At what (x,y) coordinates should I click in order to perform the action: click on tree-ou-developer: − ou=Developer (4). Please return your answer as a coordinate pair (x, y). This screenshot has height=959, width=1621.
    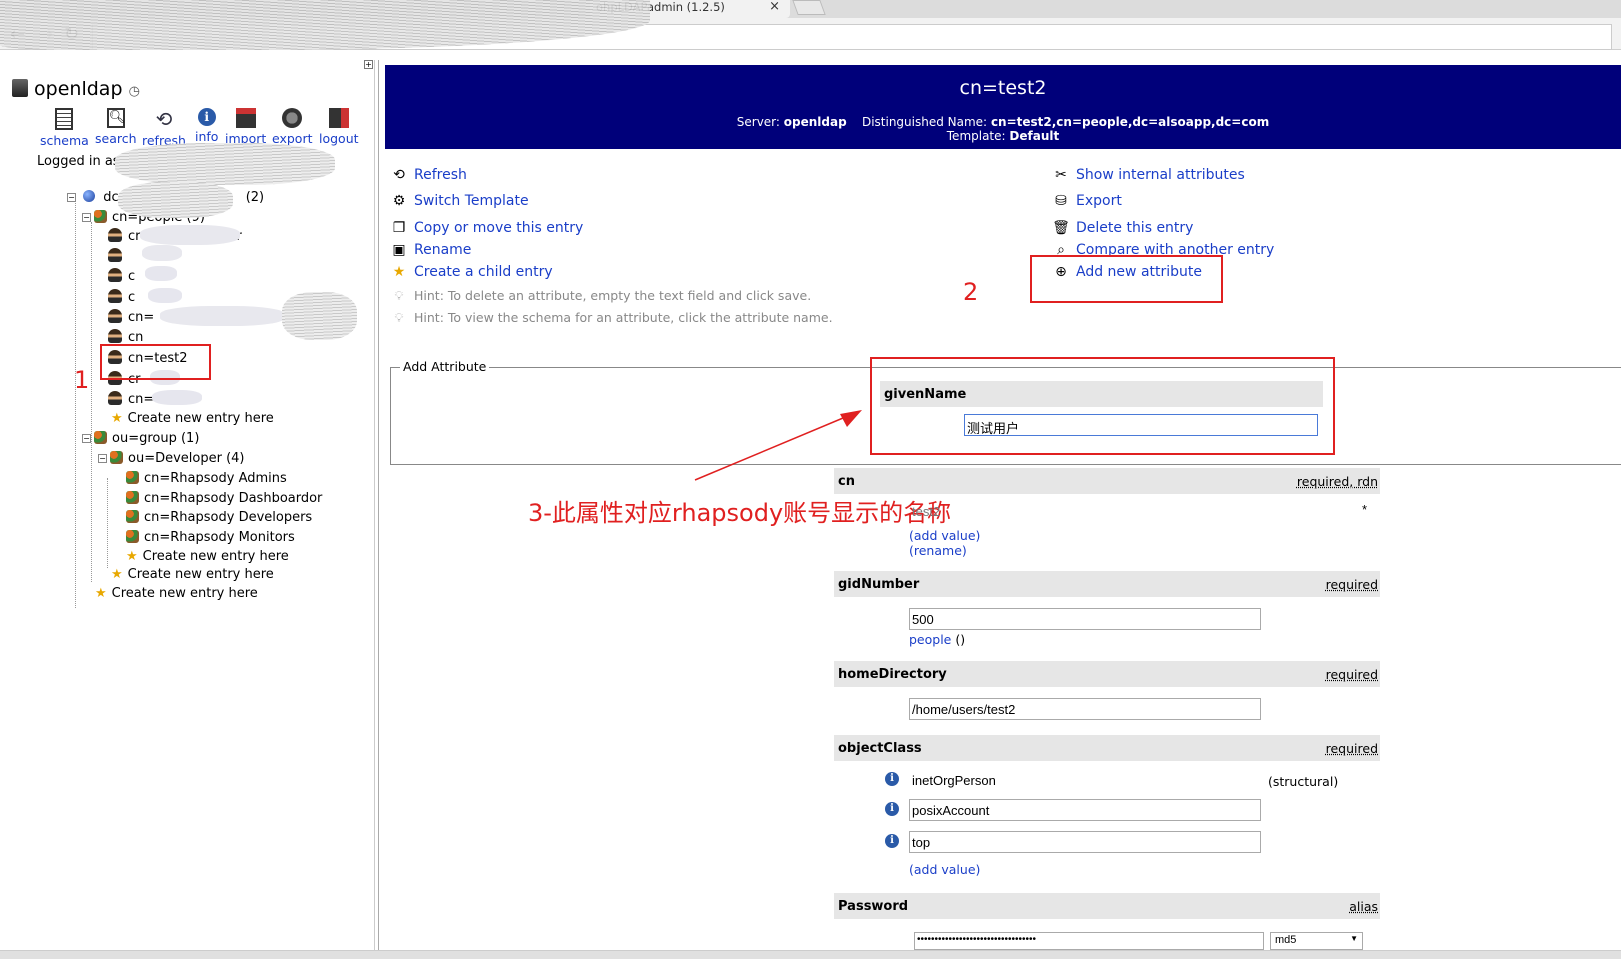
    Looking at the image, I should click on (171, 458).